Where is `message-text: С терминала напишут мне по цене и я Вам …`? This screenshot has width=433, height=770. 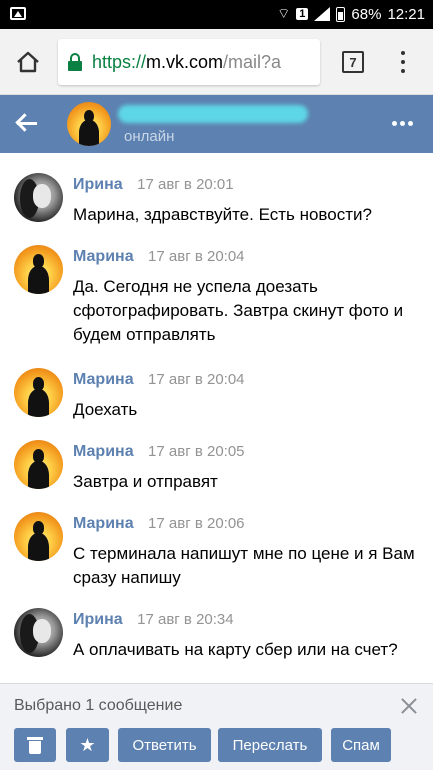
message-text: С терминала напишут мне по цене и я Вам … is located at coordinates (244, 565).